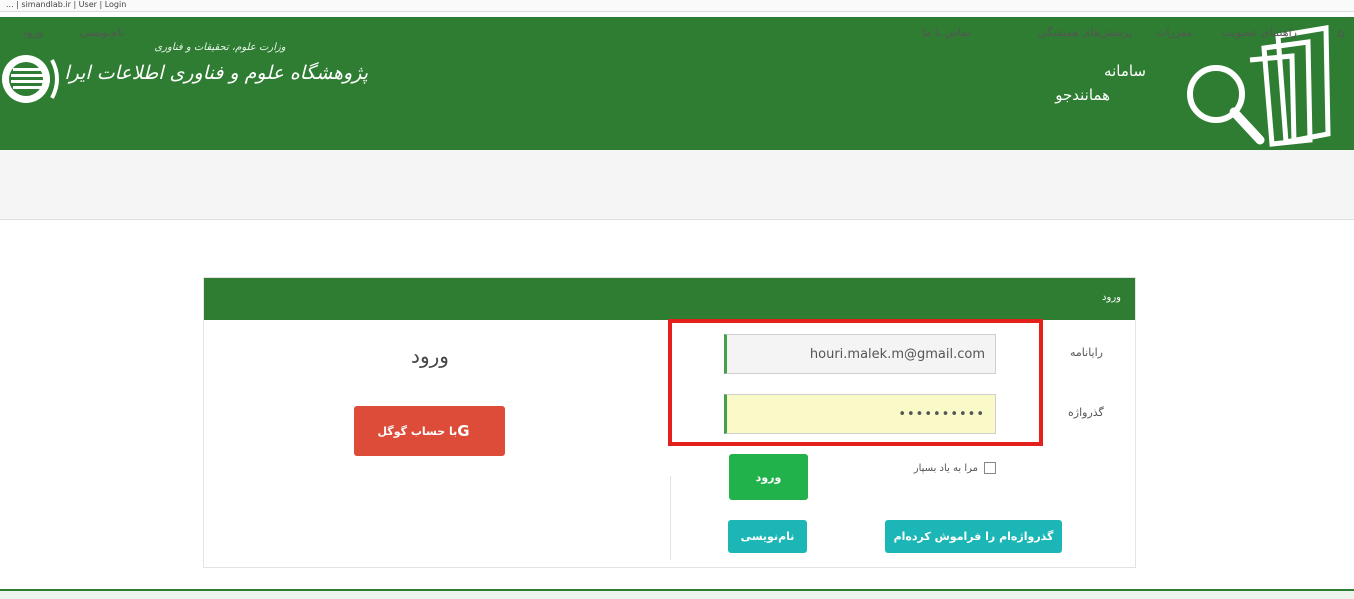 The width and height of the screenshot is (1354, 599). Describe the element at coordinates (1082, 95) in the screenshot. I see `system-name: همانندجو` at that location.